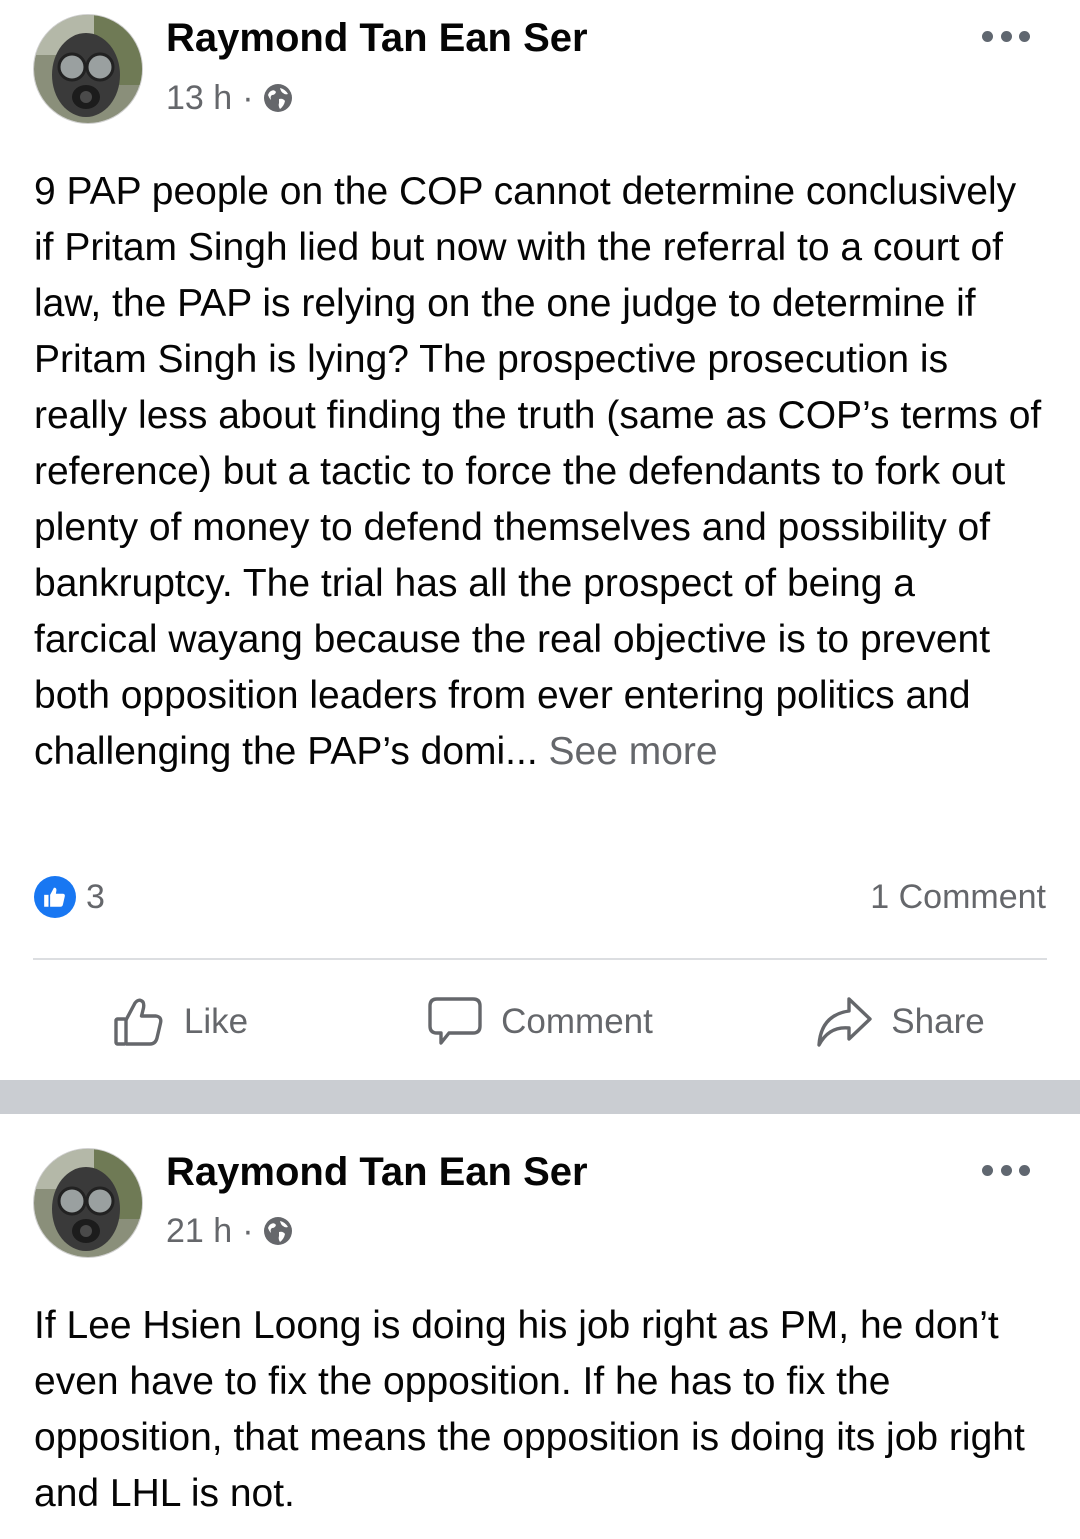 The image size is (1080, 1539). Describe the element at coordinates (958, 897) in the screenshot. I see `comment-count: 1 Comment` at that location.